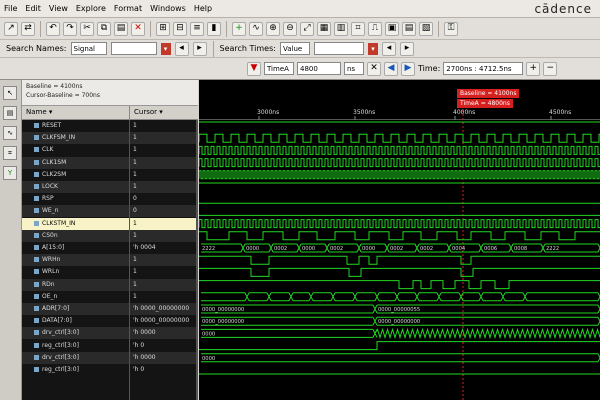  I want to click on signal-row: RDn, so click(75, 284).